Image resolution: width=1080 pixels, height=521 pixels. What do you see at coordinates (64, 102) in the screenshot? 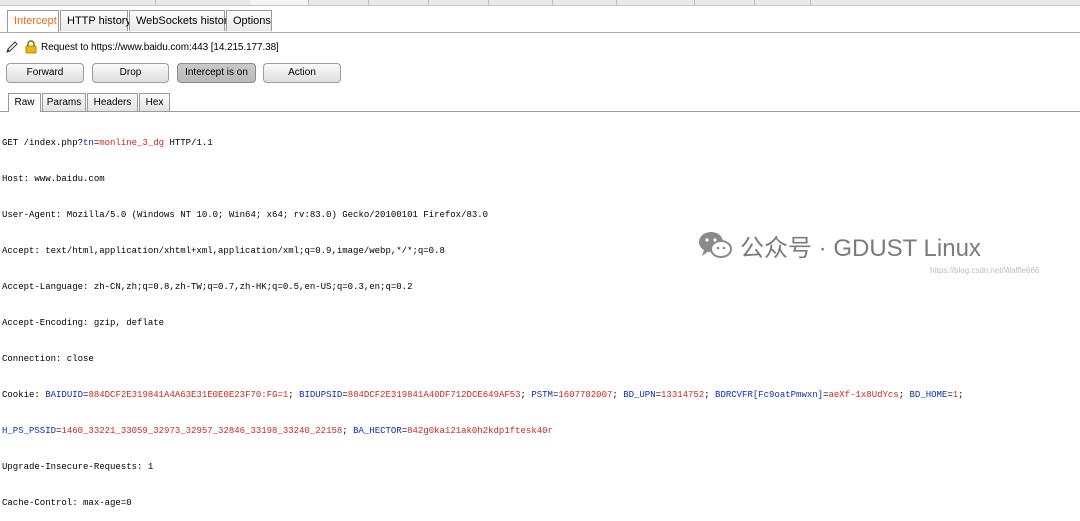
I see `tab-params: Params` at bounding box center [64, 102].